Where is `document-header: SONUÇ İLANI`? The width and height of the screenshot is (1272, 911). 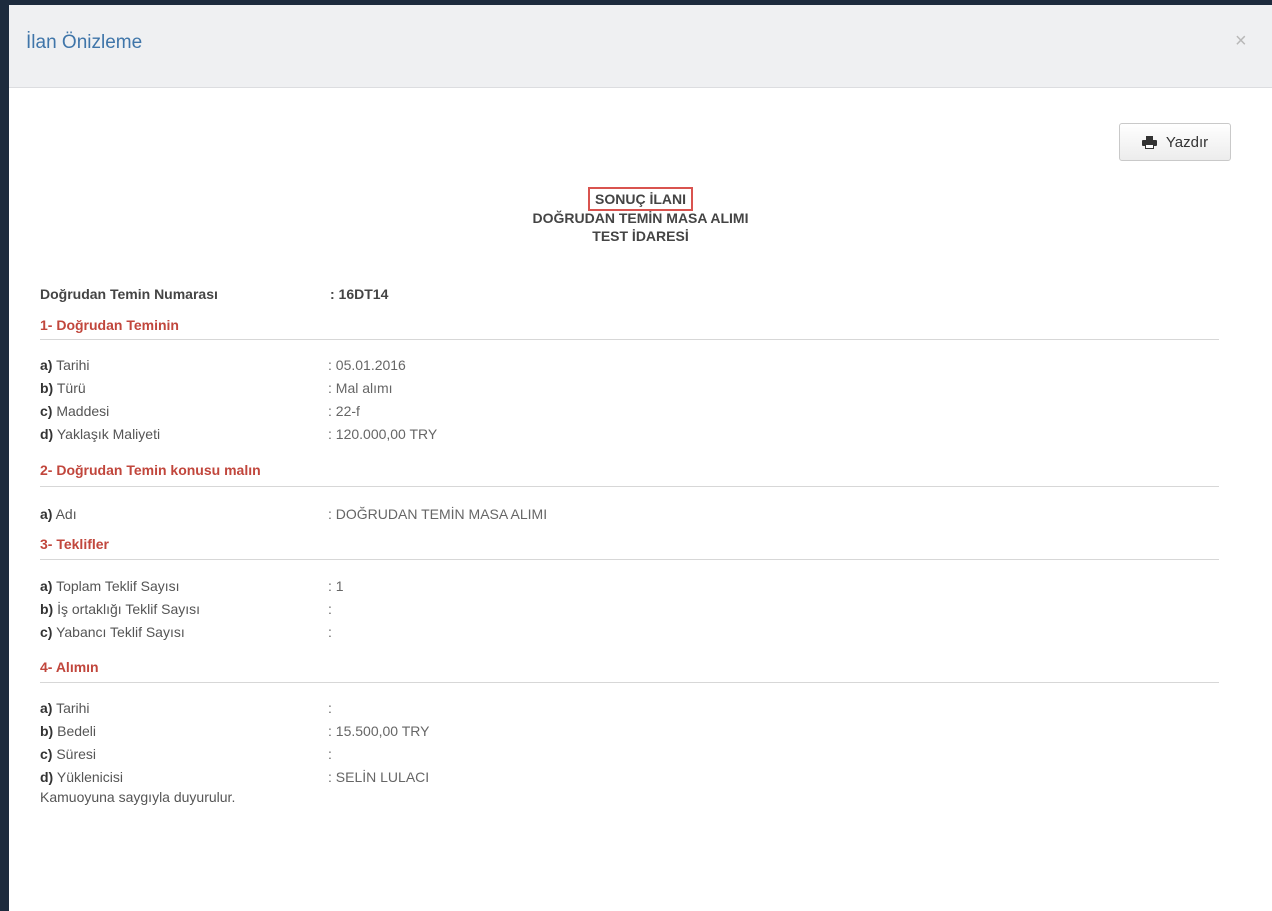 document-header: SONUÇ İLANI is located at coordinates (640, 199).